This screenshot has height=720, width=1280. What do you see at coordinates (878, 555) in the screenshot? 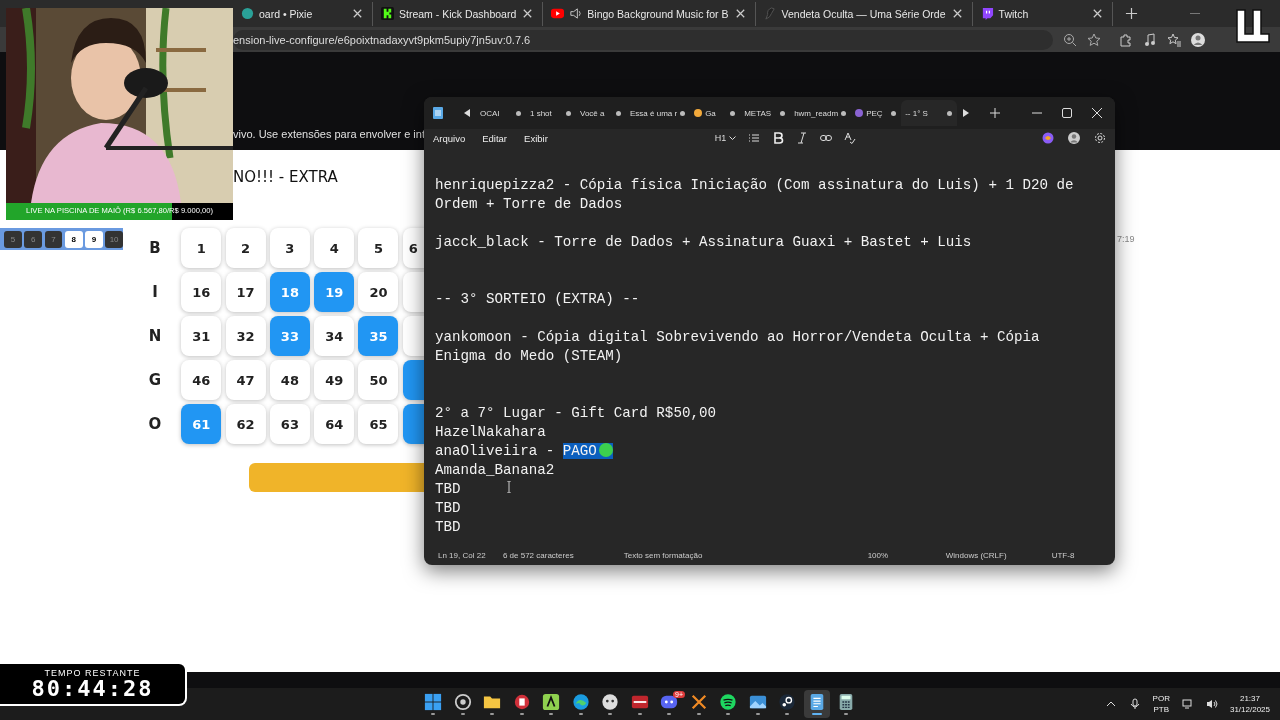
I see `status-text: 100%` at bounding box center [878, 555].